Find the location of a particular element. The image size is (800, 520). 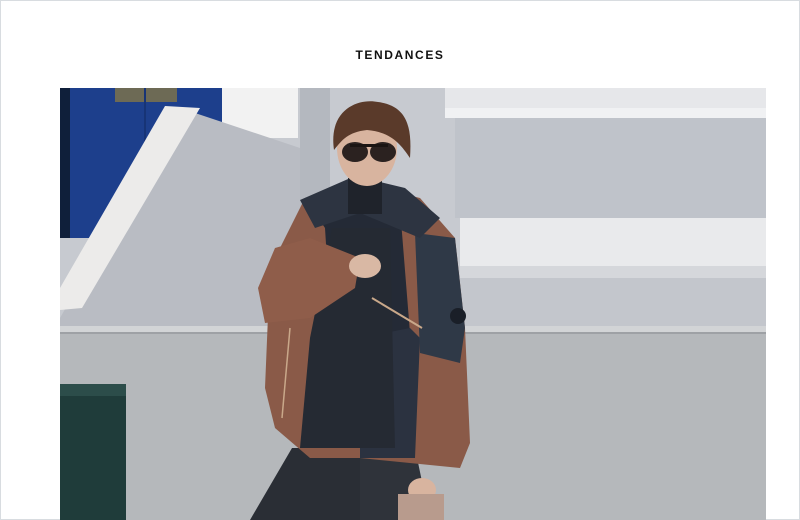

hand is located at coordinates (365, 266).